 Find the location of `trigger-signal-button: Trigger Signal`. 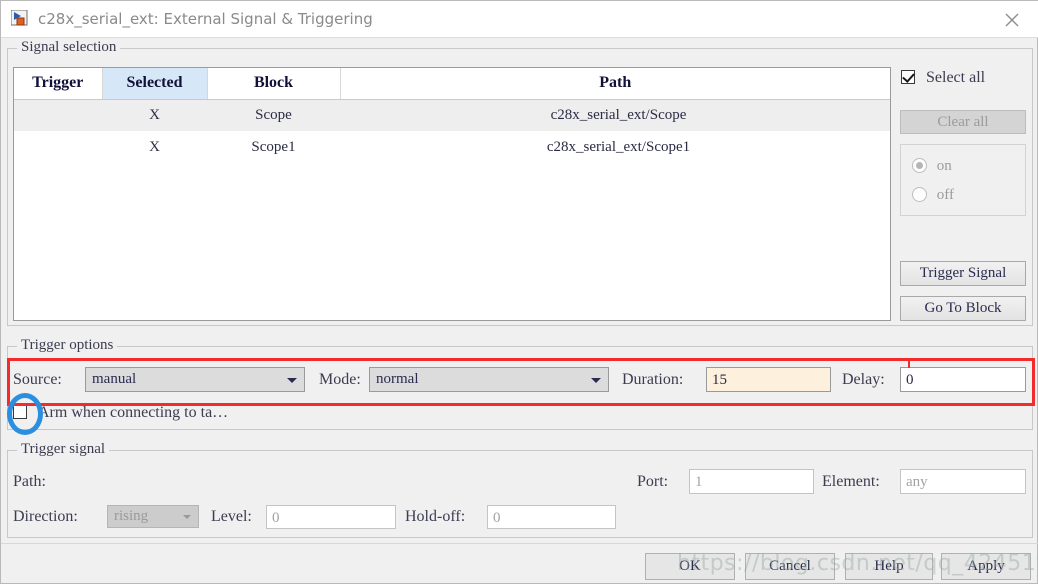

trigger-signal-button: Trigger Signal is located at coordinates (963, 273).